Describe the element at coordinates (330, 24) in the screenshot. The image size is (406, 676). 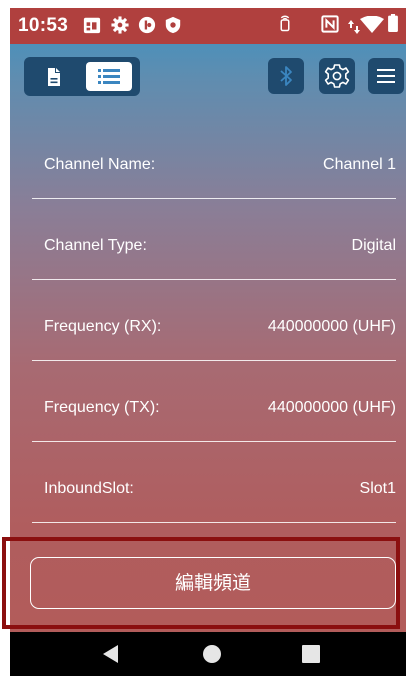
I see `nfc-n-icon` at that location.